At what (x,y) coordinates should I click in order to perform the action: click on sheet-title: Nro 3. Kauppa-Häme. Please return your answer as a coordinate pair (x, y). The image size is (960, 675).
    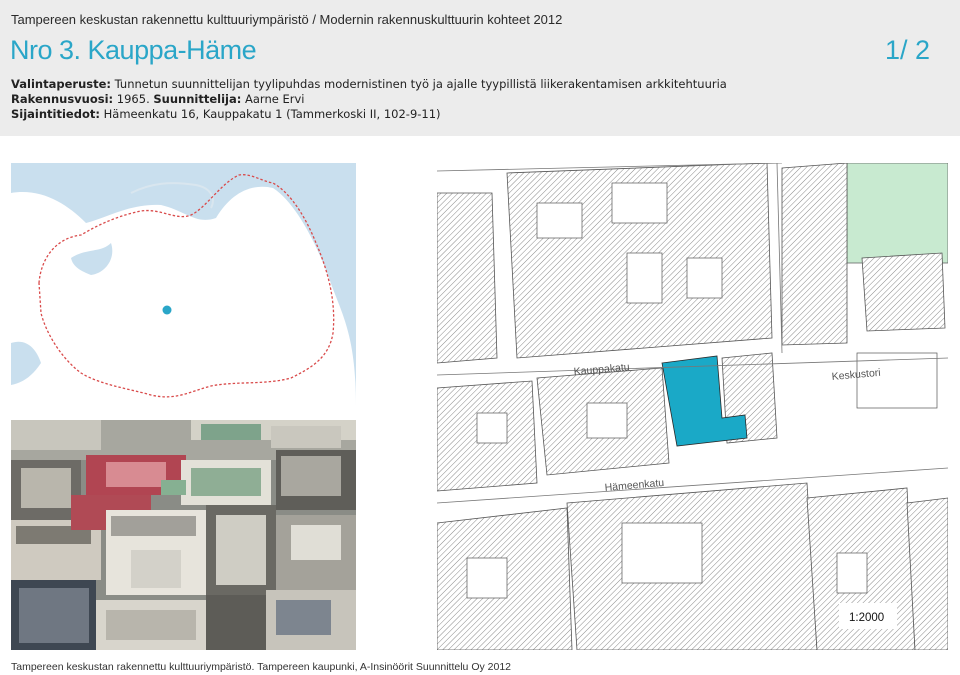
    Looking at the image, I should click on (133, 50).